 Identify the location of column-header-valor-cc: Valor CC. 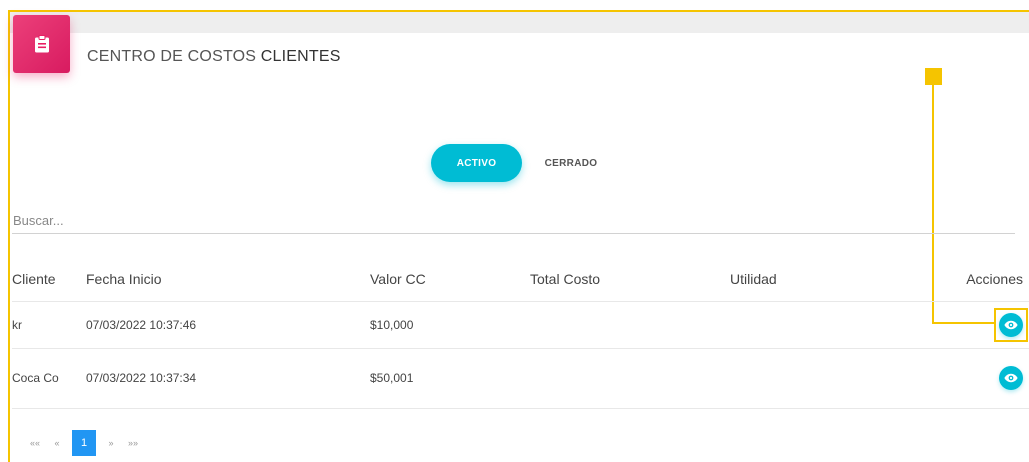
(450, 279).